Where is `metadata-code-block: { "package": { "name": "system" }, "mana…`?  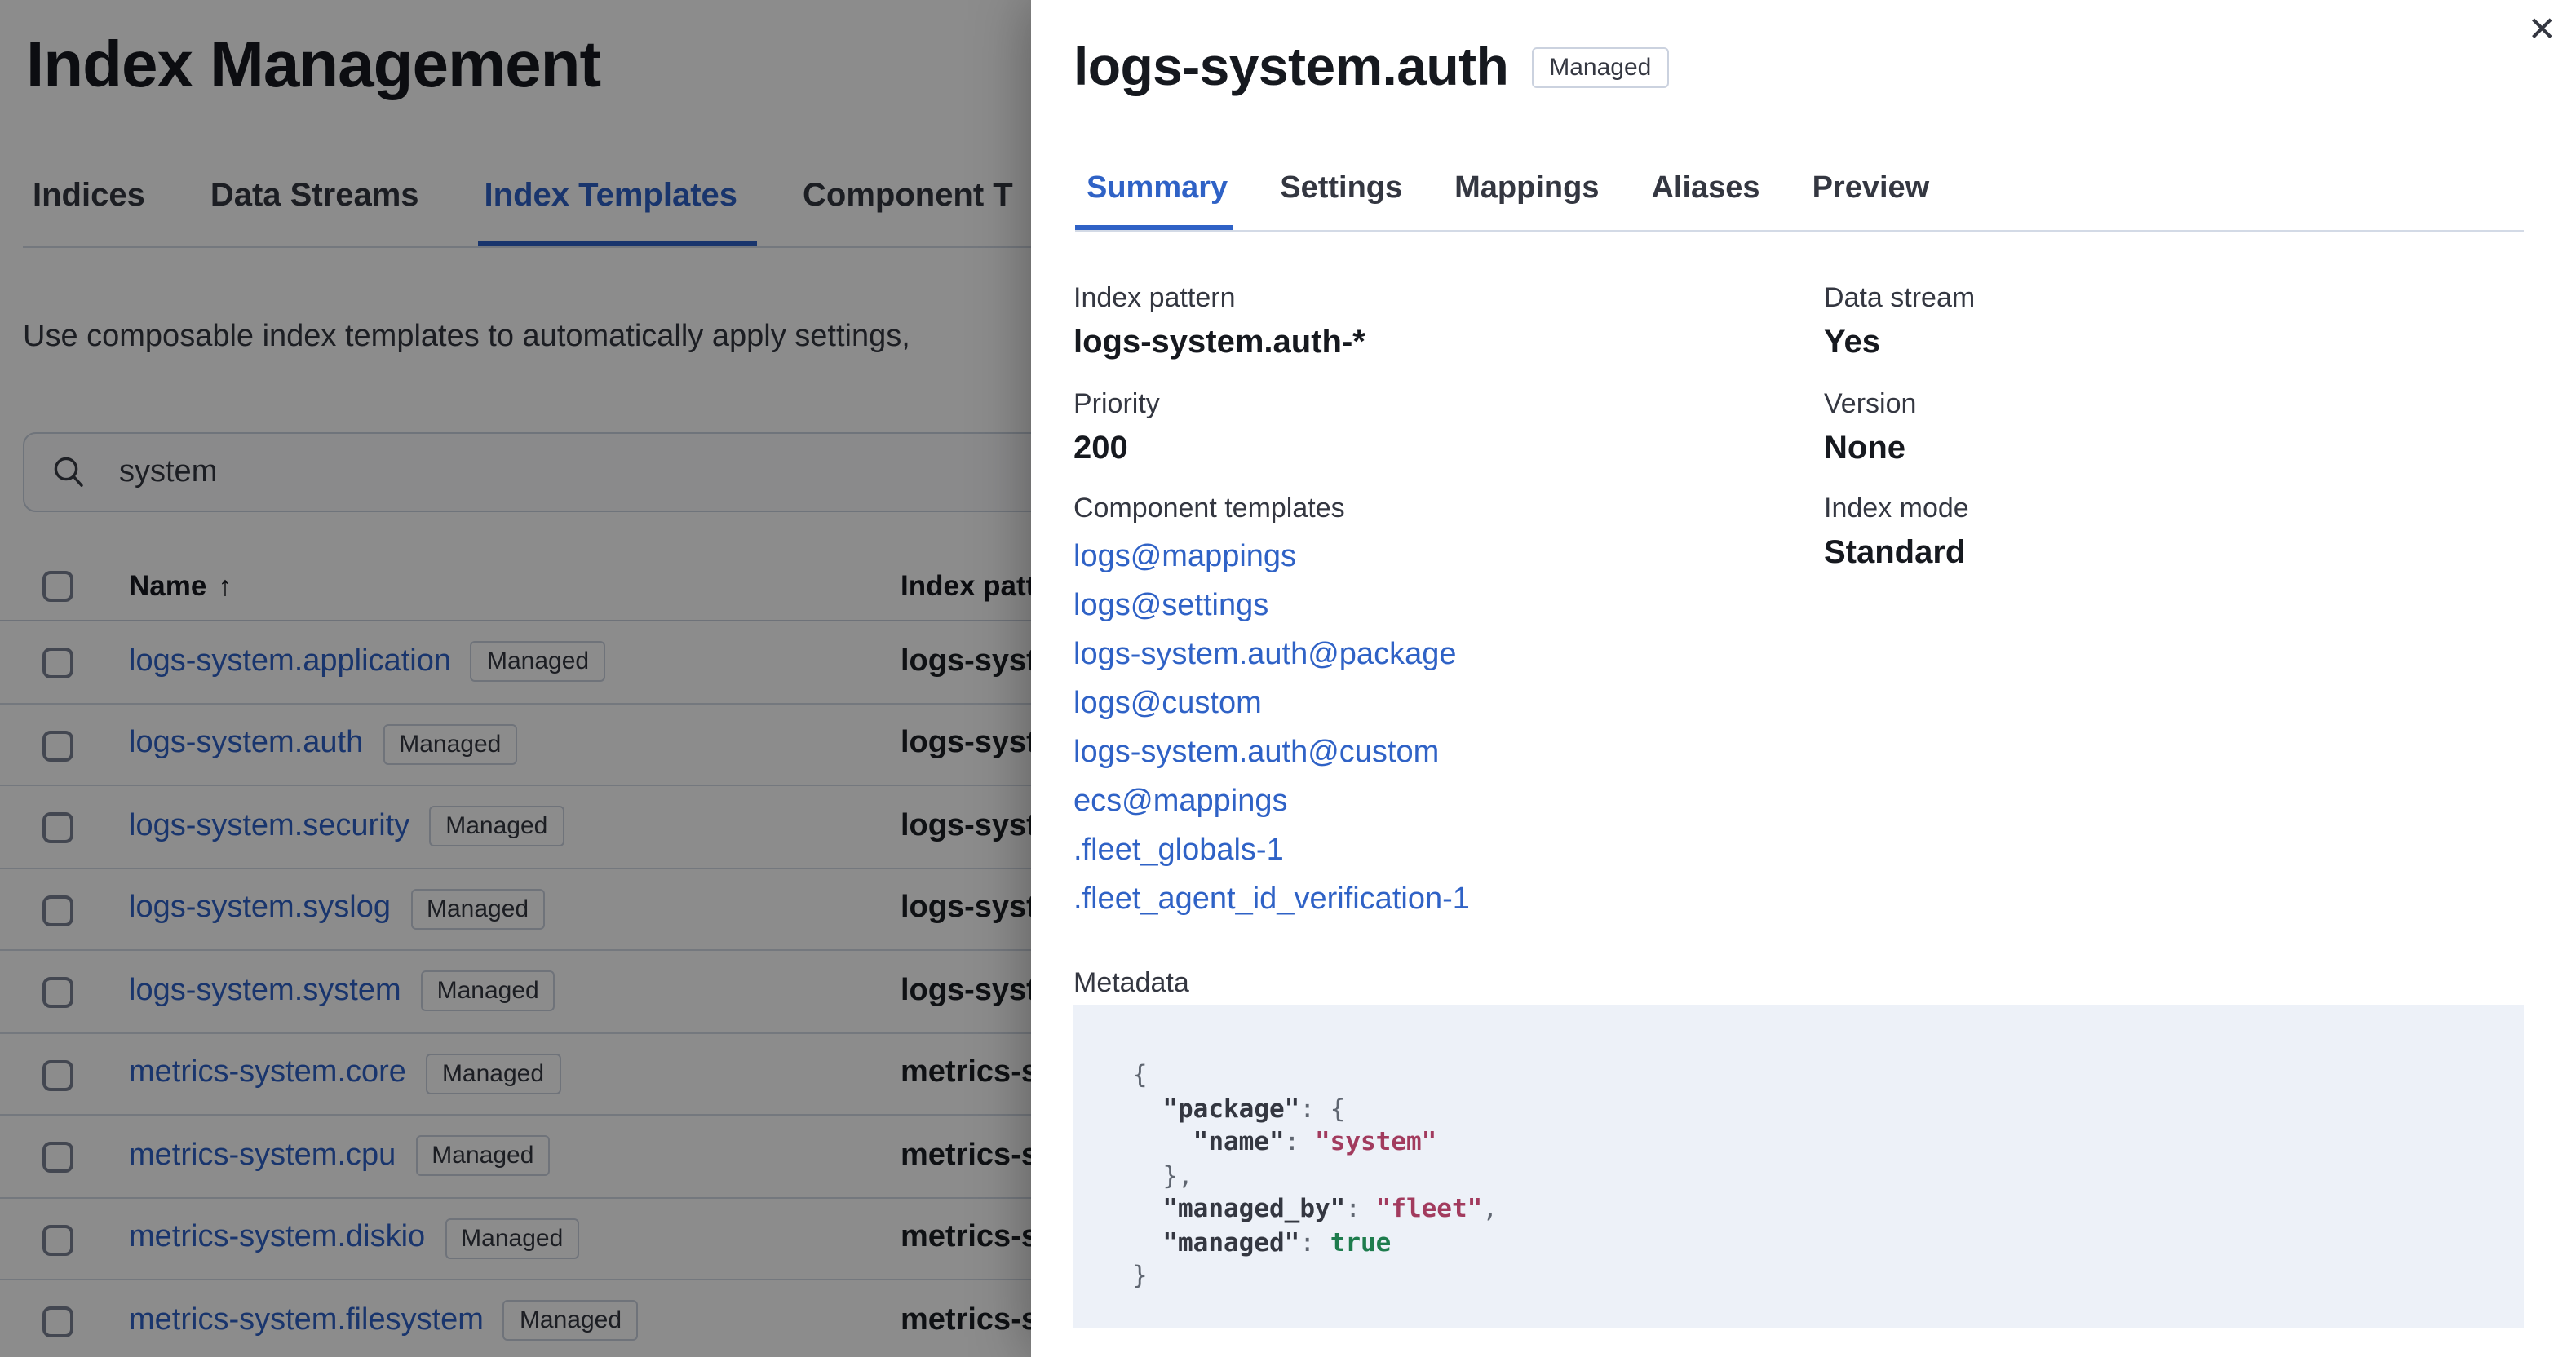 metadata-code-block: { "package": { "name": "system" }, "mana… is located at coordinates (1798, 1167).